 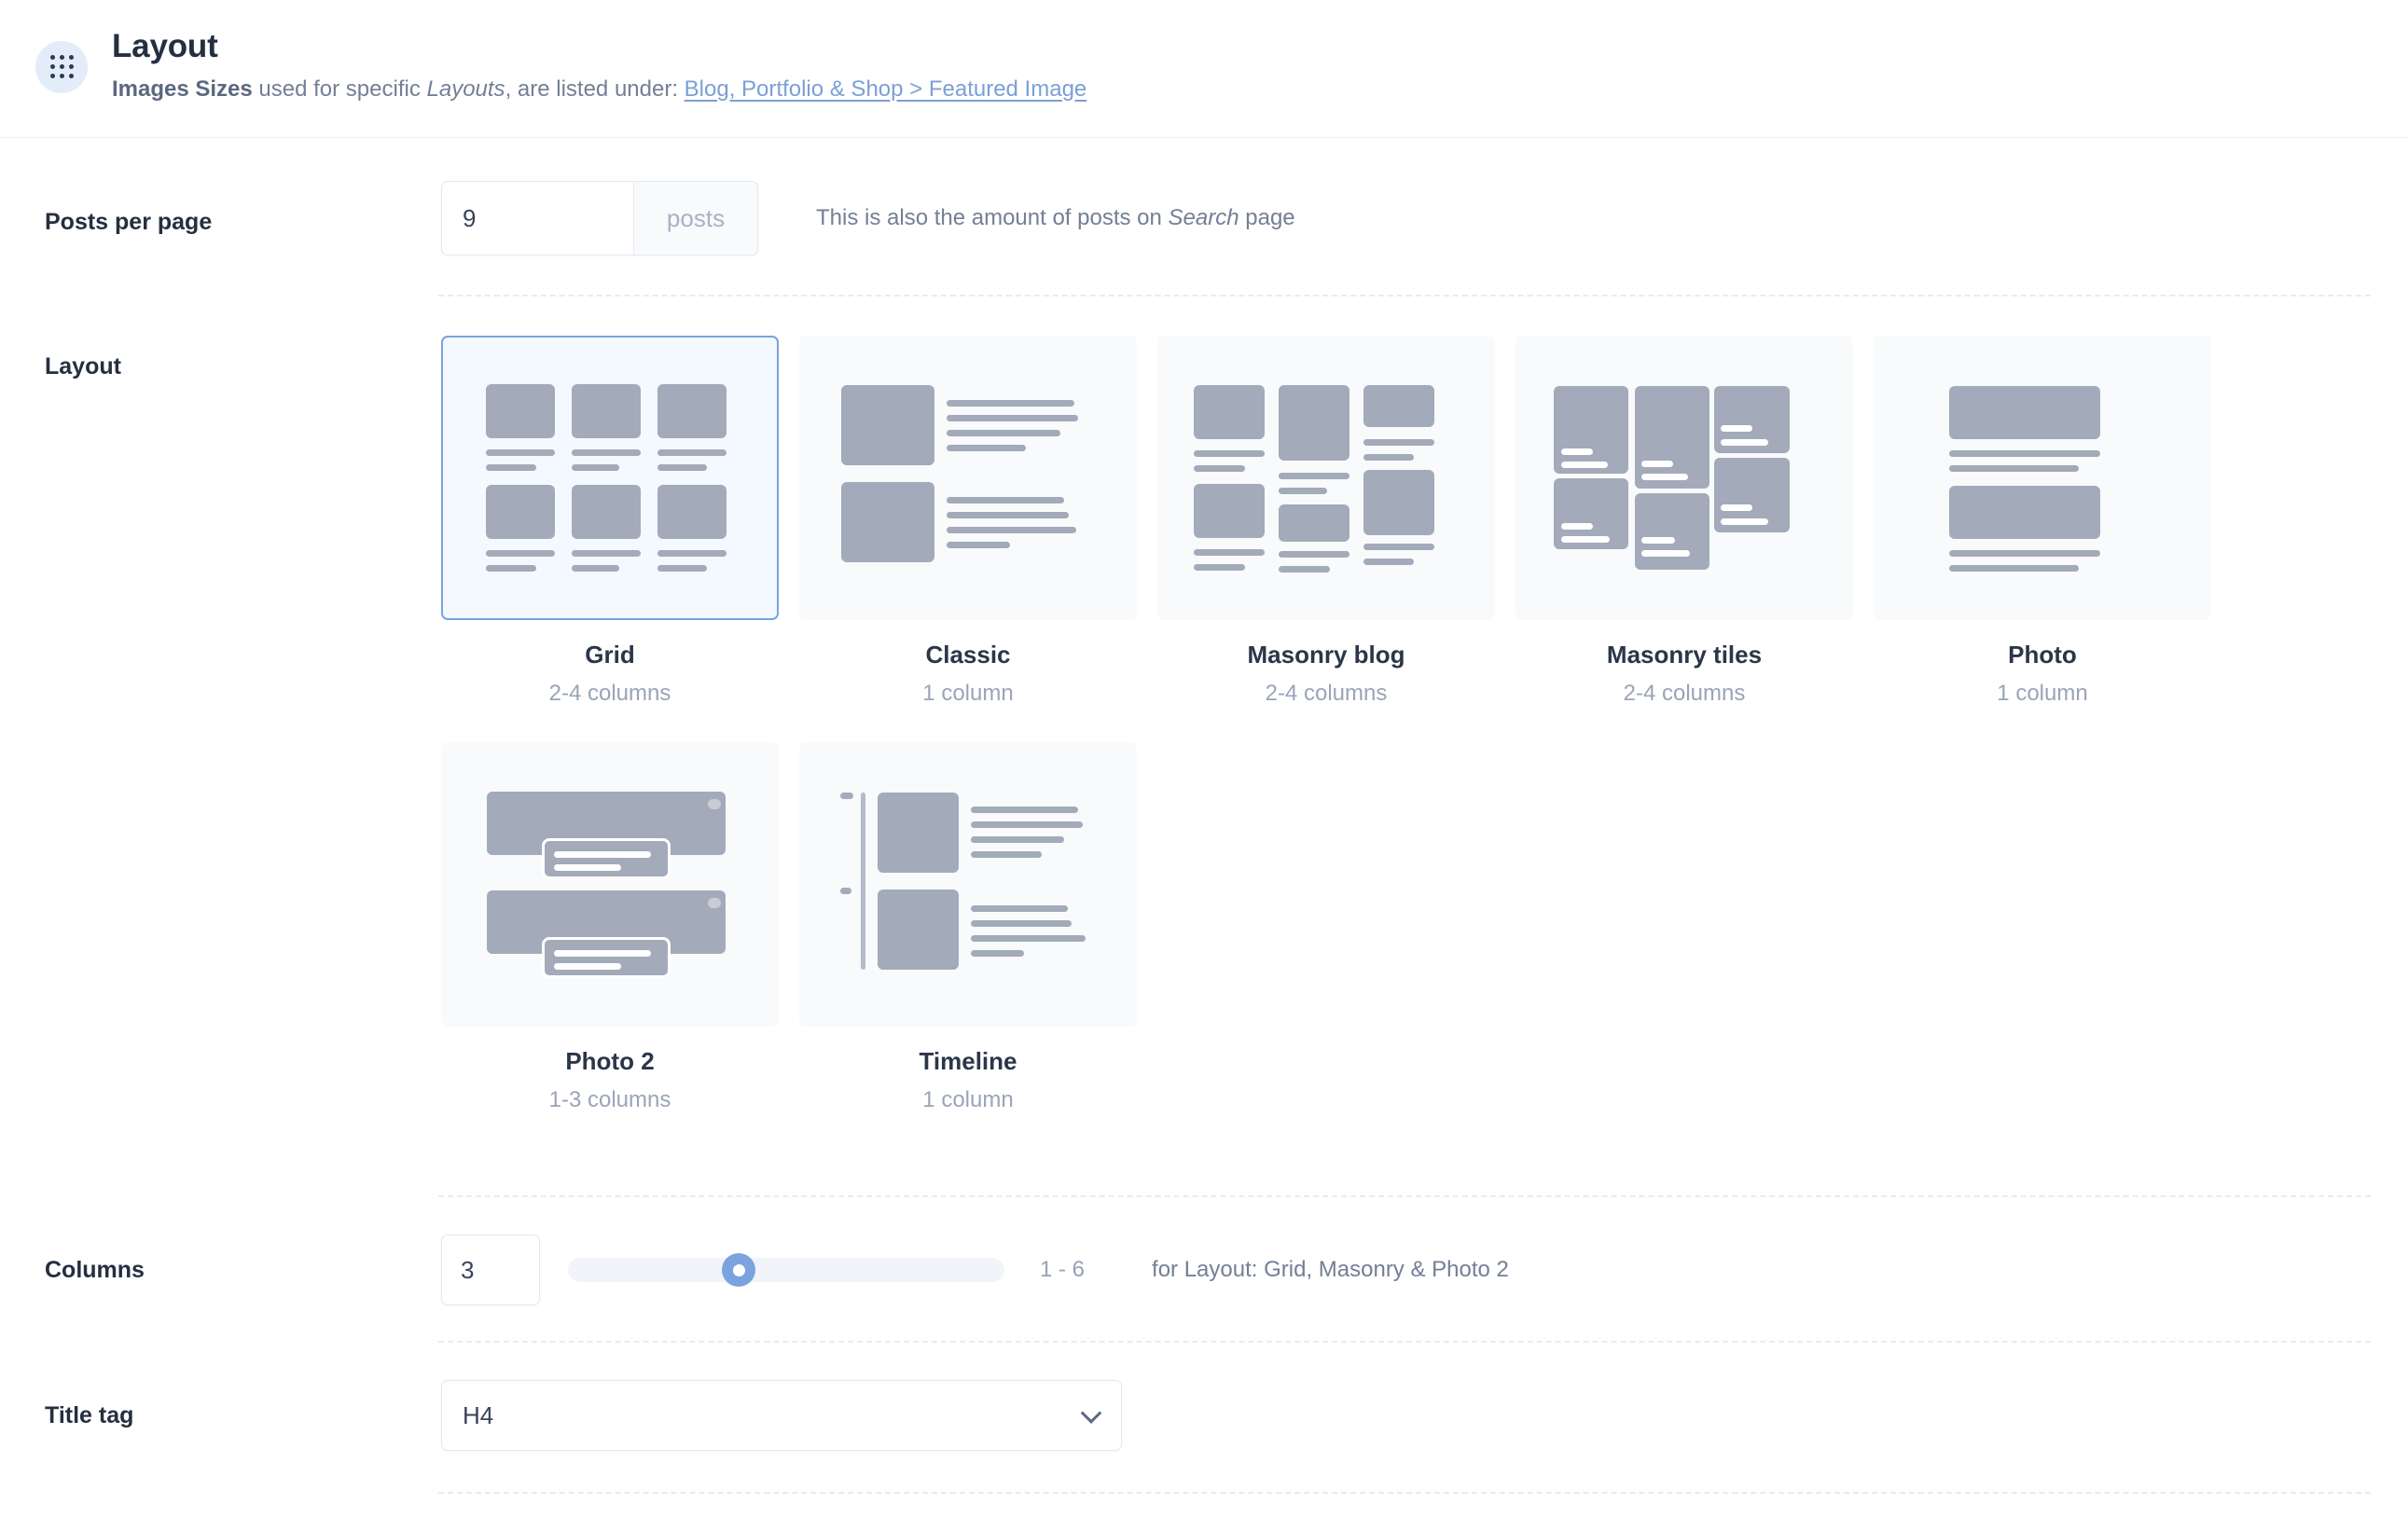 What do you see at coordinates (1091, 1413) in the screenshot?
I see `chevron-down-icon` at bounding box center [1091, 1413].